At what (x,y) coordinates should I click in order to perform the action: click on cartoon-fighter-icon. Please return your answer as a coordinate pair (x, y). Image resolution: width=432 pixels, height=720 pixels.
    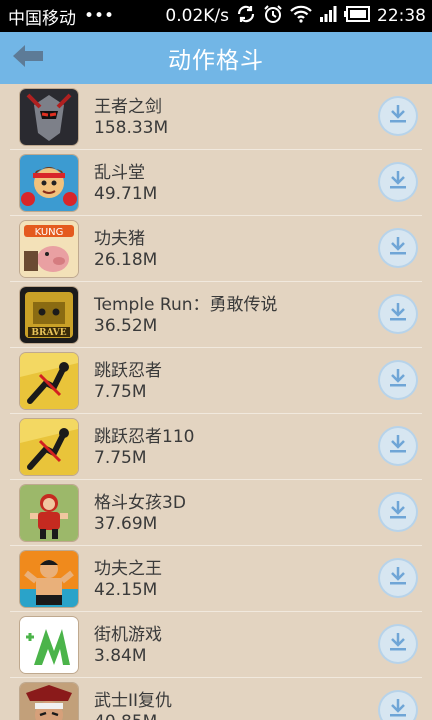
    Looking at the image, I should click on (49, 183).